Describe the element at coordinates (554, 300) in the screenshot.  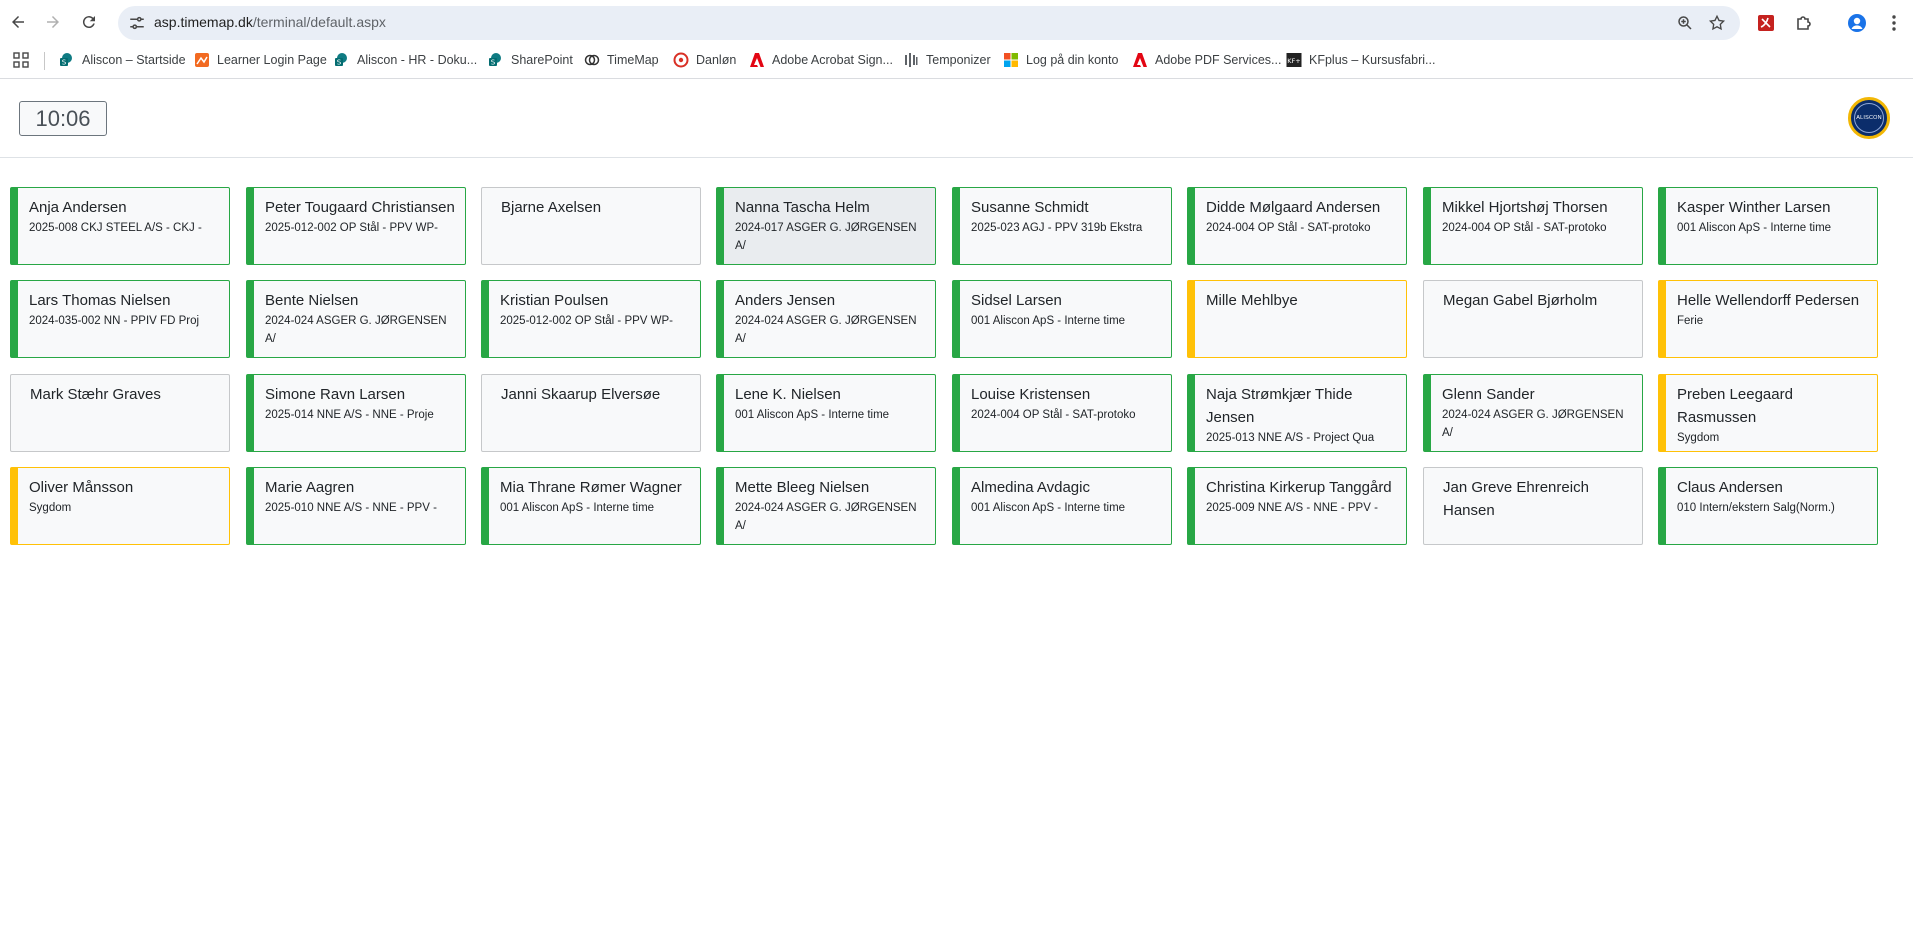
I see `employee-name: Kristian Poulsen` at that location.